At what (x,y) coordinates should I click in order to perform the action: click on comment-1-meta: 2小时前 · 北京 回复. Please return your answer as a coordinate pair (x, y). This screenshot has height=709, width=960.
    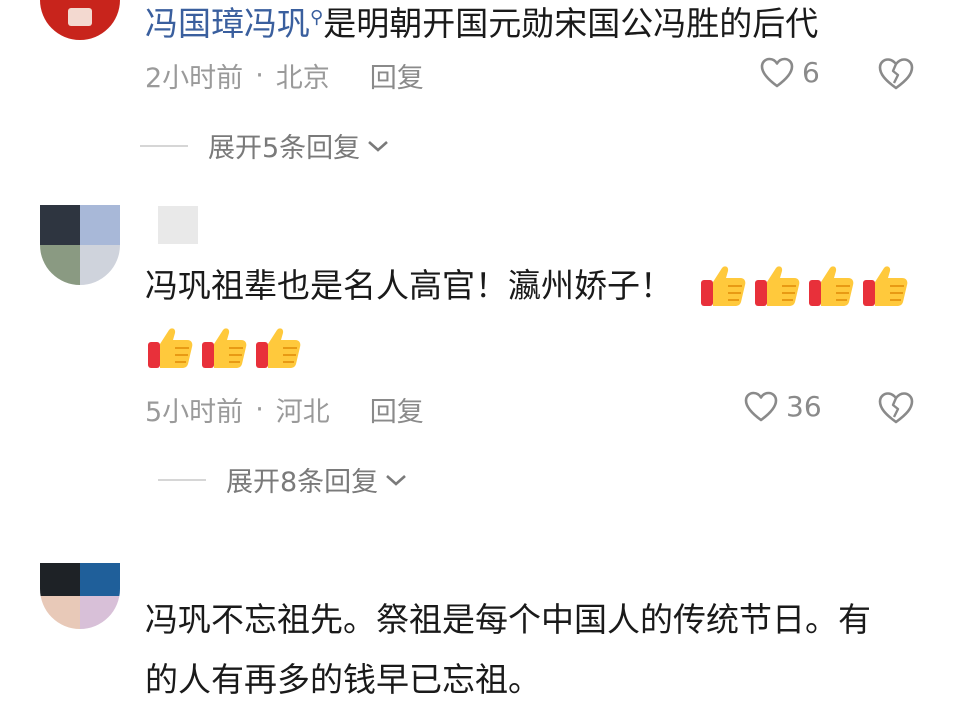
    Looking at the image, I should click on (284, 75).